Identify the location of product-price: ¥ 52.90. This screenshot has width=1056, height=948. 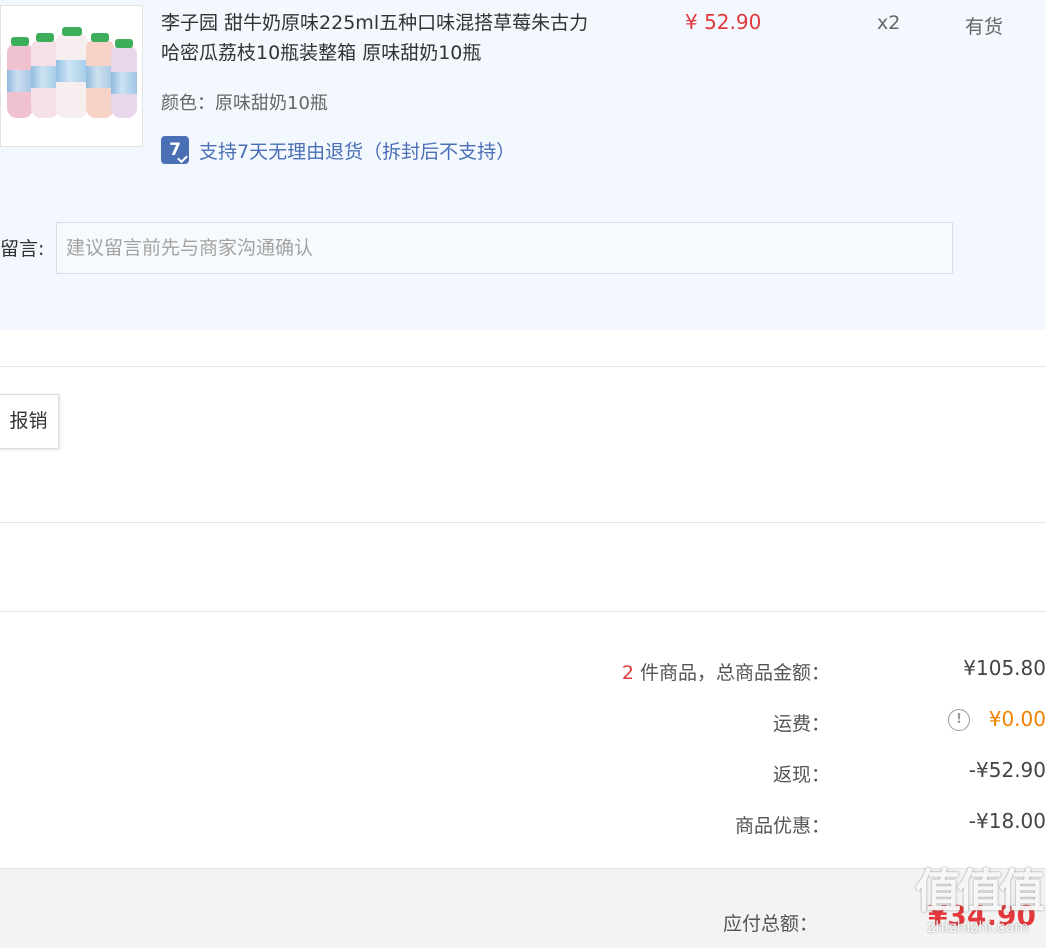
(723, 22).